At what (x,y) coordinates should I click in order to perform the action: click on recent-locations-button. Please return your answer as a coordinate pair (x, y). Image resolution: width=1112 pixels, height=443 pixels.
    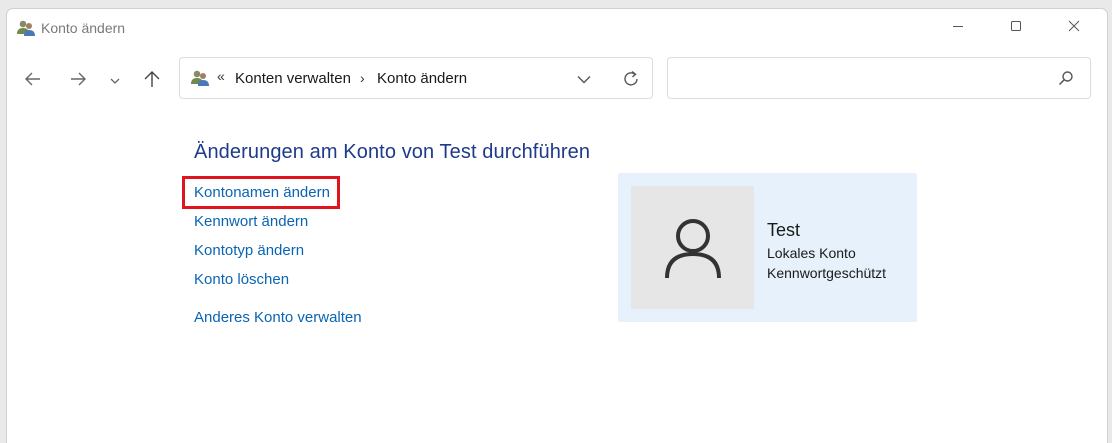
    Looking at the image, I should click on (115, 81).